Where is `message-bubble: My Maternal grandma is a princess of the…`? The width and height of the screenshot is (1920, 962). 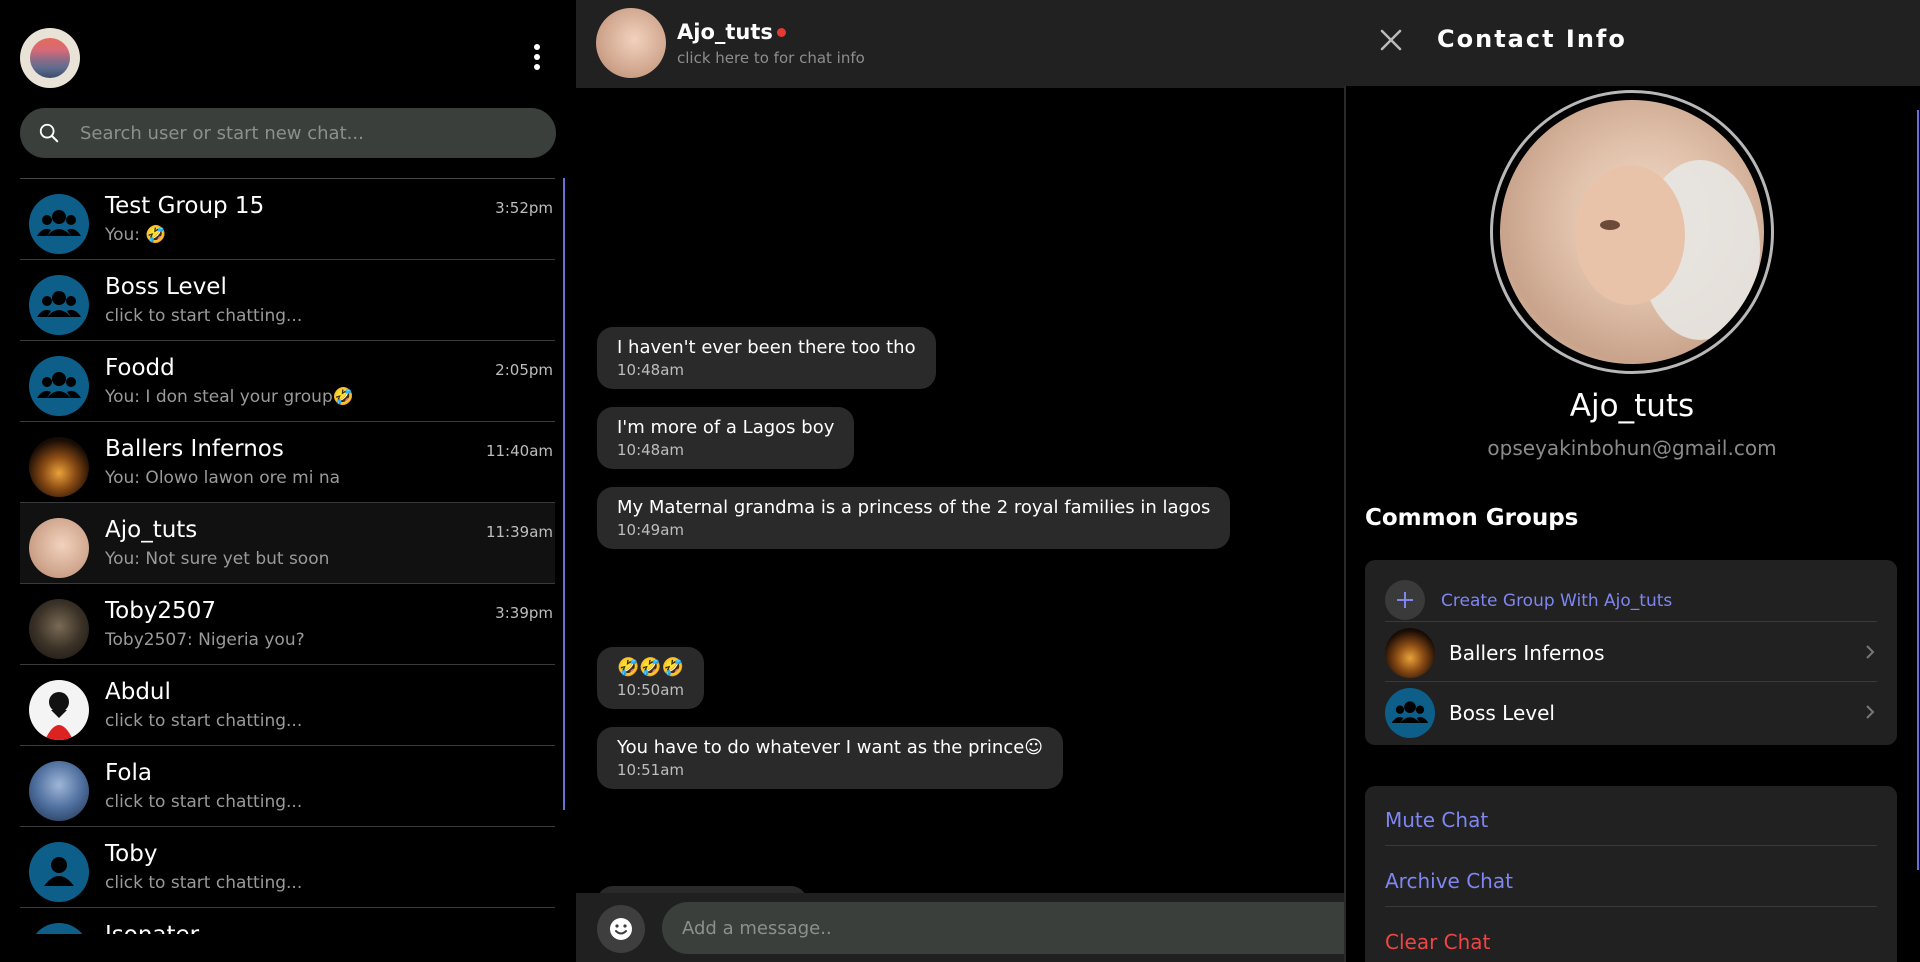
message-bubble: My Maternal grandma is a princess of the… is located at coordinates (914, 518).